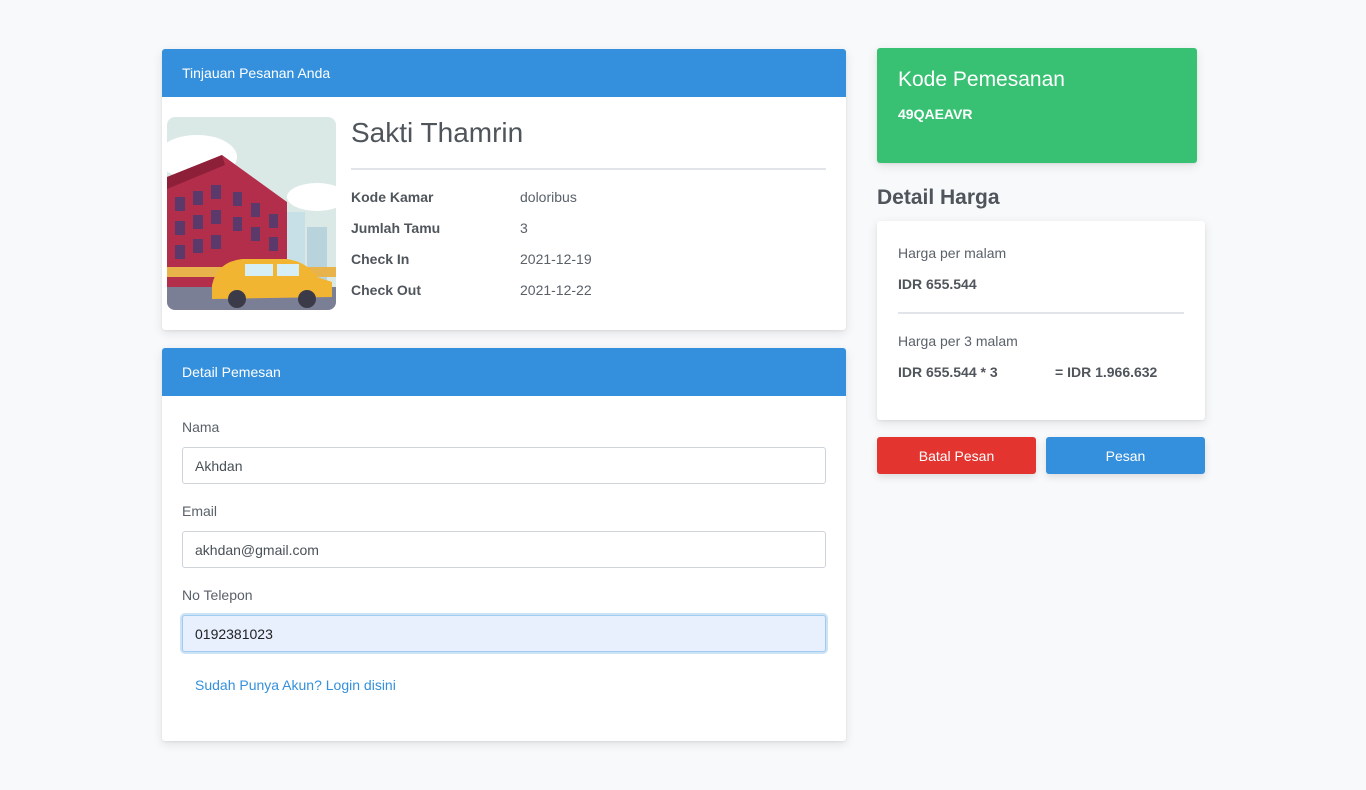 The height and width of the screenshot is (790, 1366). What do you see at coordinates (935, 114) in the screenshot?
I see `booking-code-value: 49QAEAVR` at bounding box center [935, 114].